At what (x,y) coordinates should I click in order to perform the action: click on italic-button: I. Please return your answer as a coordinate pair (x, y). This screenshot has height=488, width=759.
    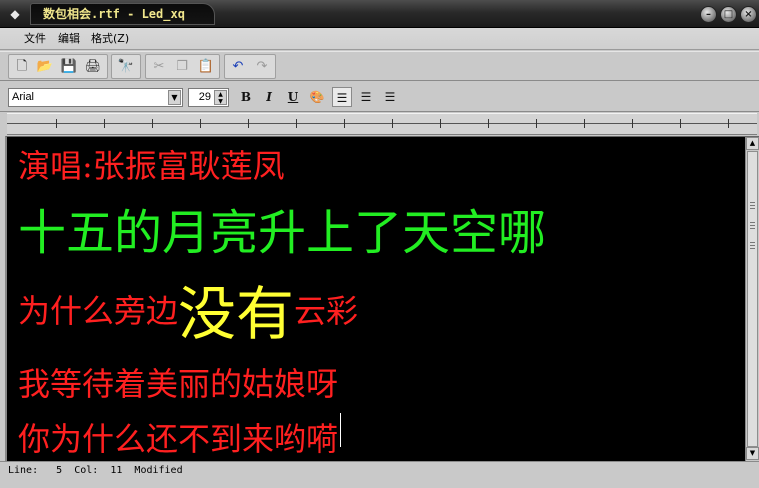
    Looking at the image, I should click on (269, 97).